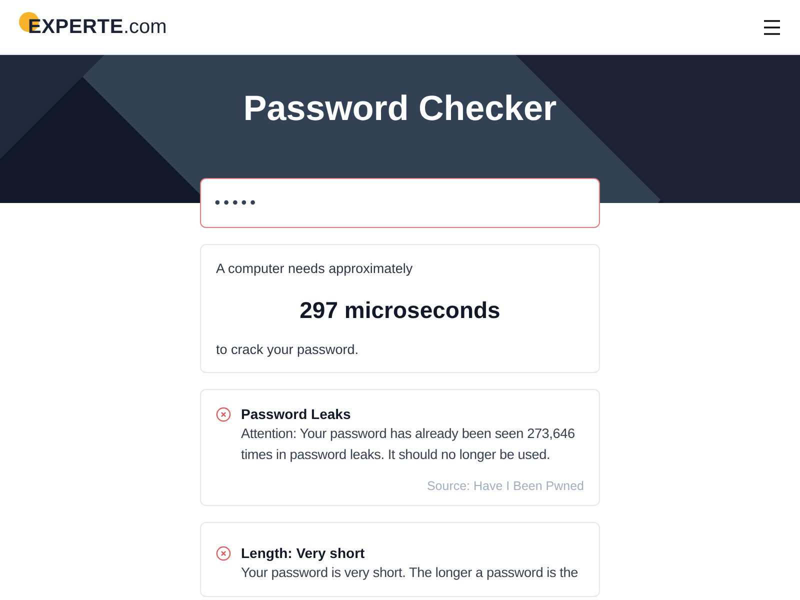  Describe the element at coordinates (505, 486) in the screenshot. I see `source-note: Source: Have I Been Pwned` at that location.